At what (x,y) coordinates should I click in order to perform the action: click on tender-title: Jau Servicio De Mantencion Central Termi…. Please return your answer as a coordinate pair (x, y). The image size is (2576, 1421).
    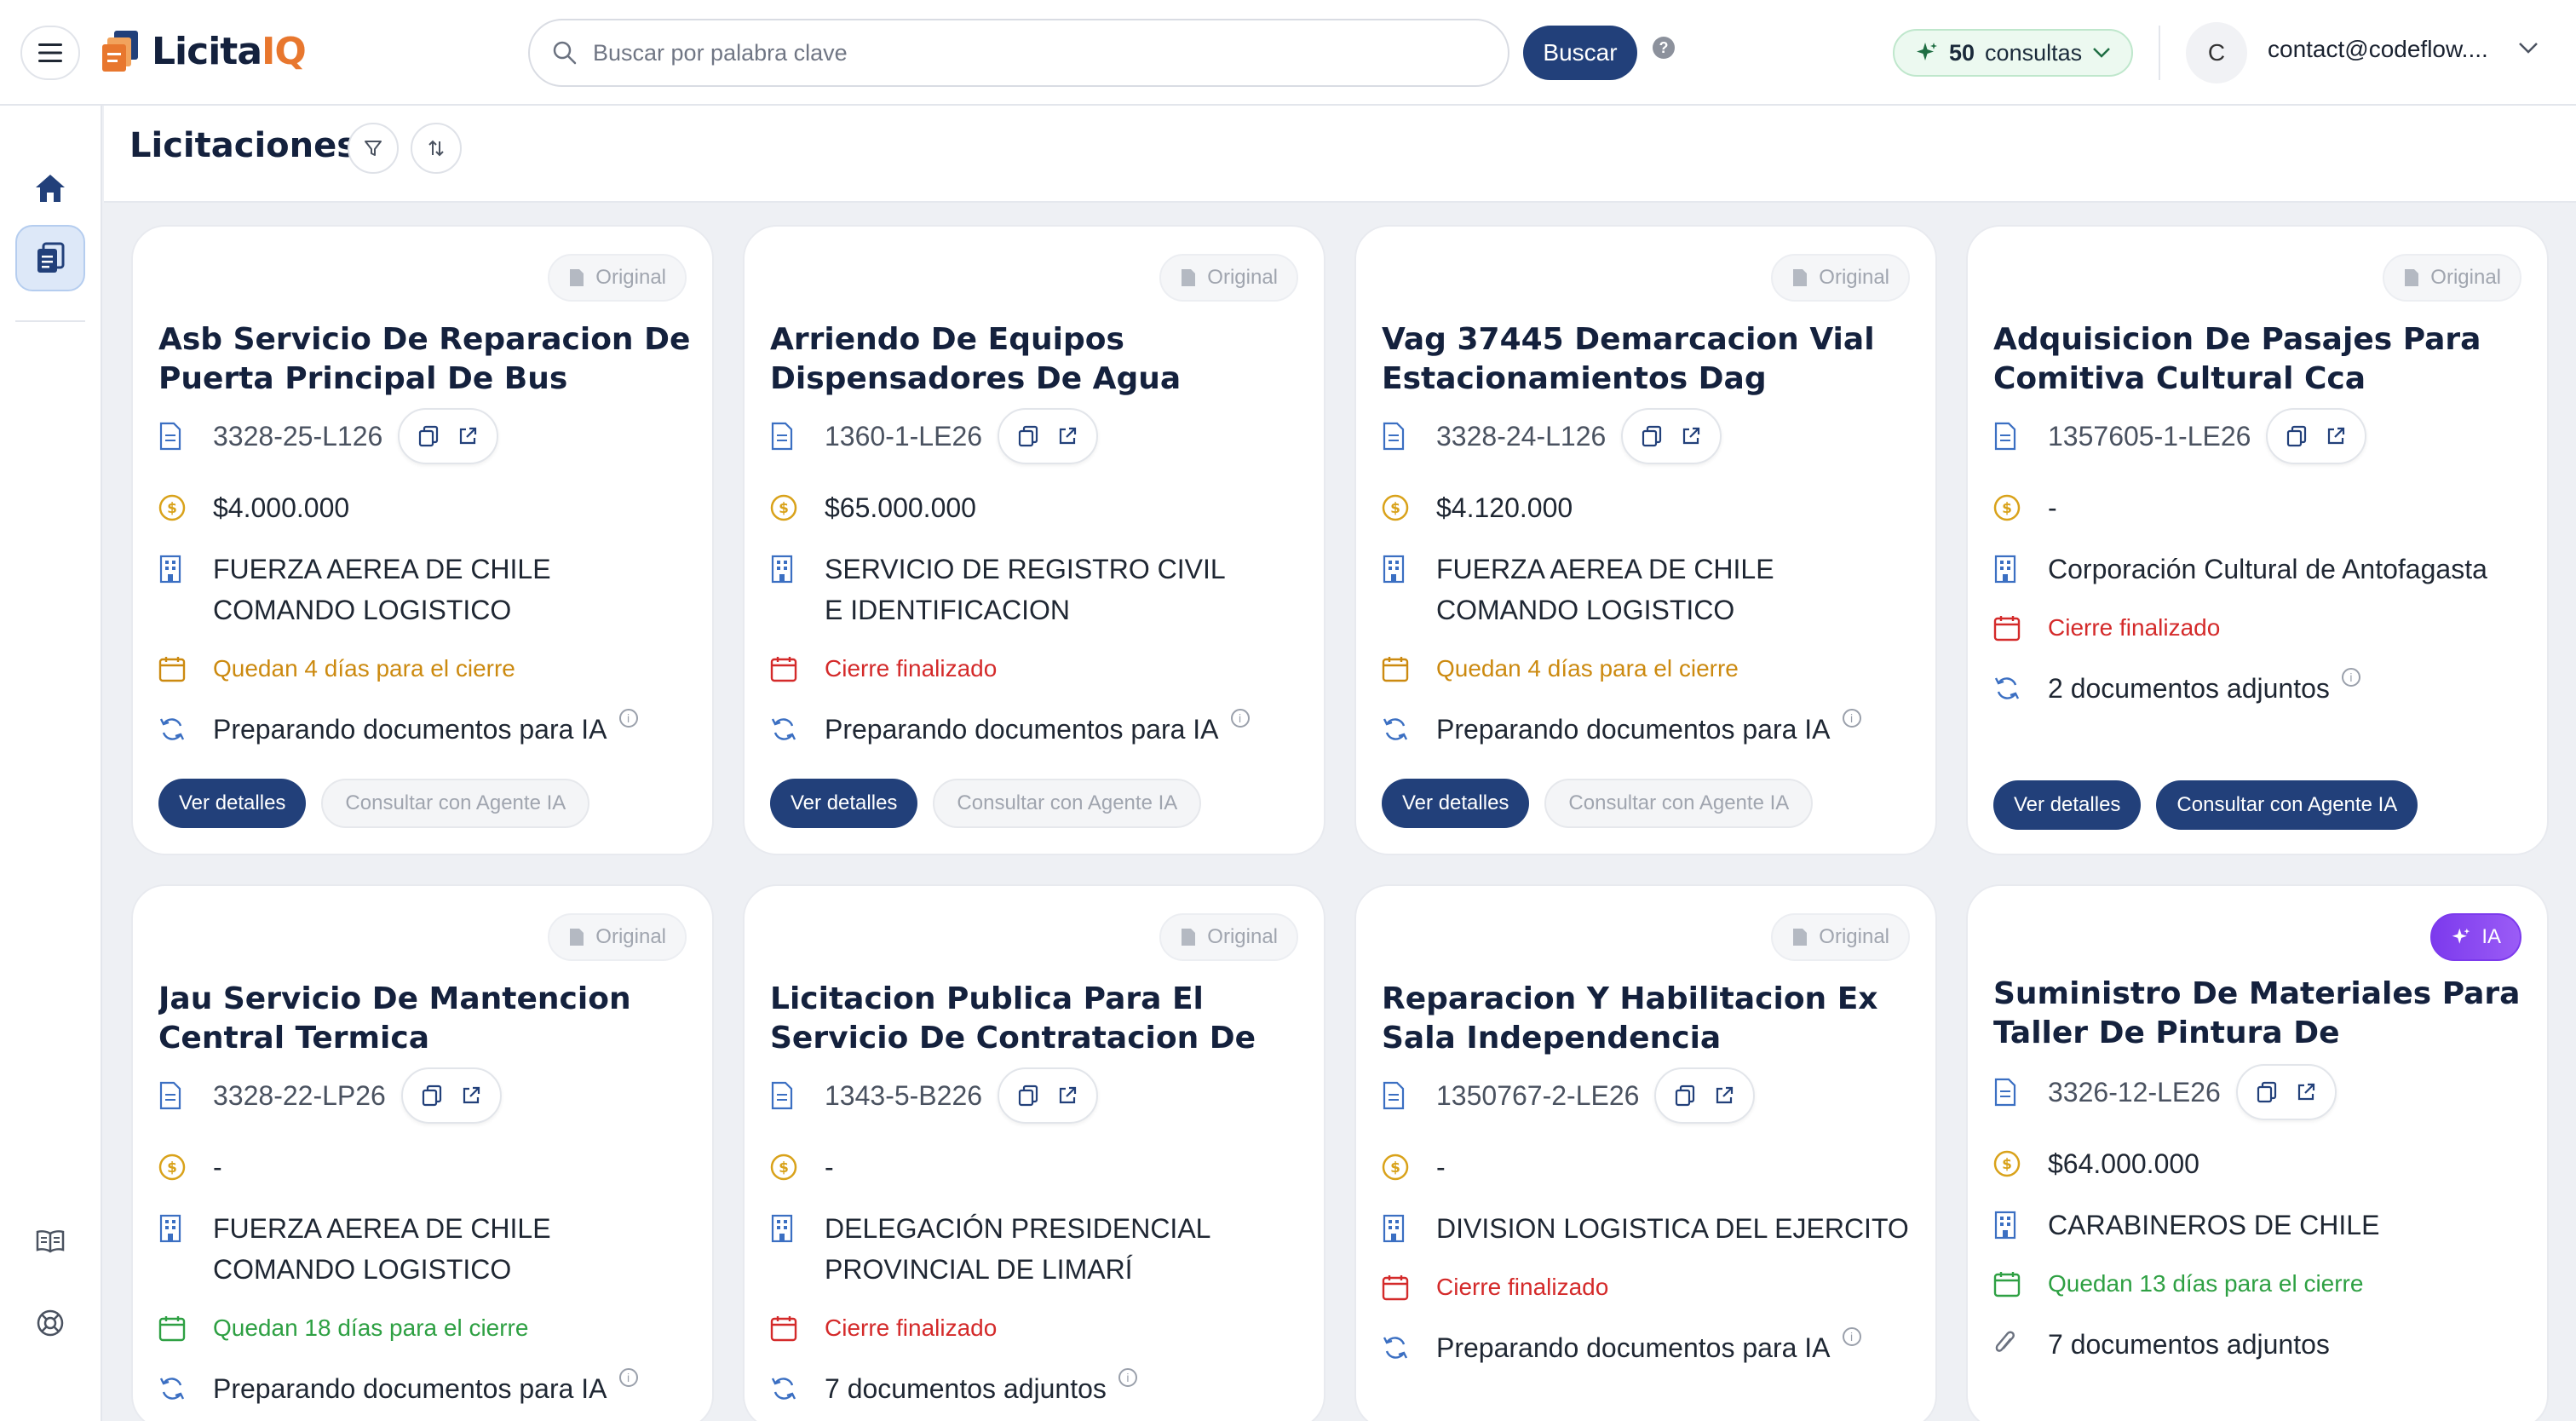
    Looking at the image, I should click on (427, 1019).